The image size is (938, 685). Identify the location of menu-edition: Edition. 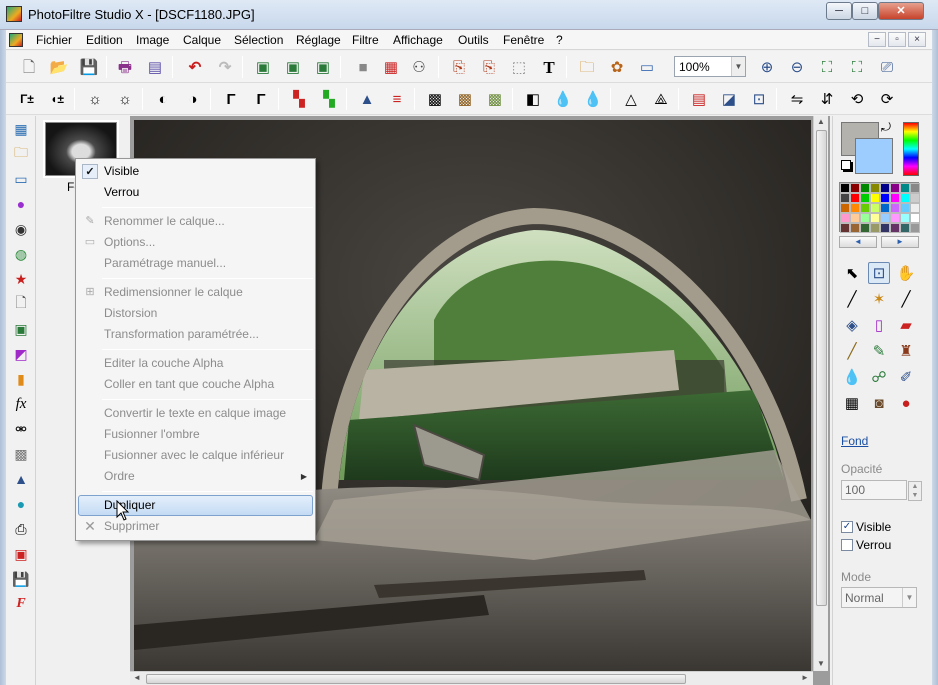
(104, 40).